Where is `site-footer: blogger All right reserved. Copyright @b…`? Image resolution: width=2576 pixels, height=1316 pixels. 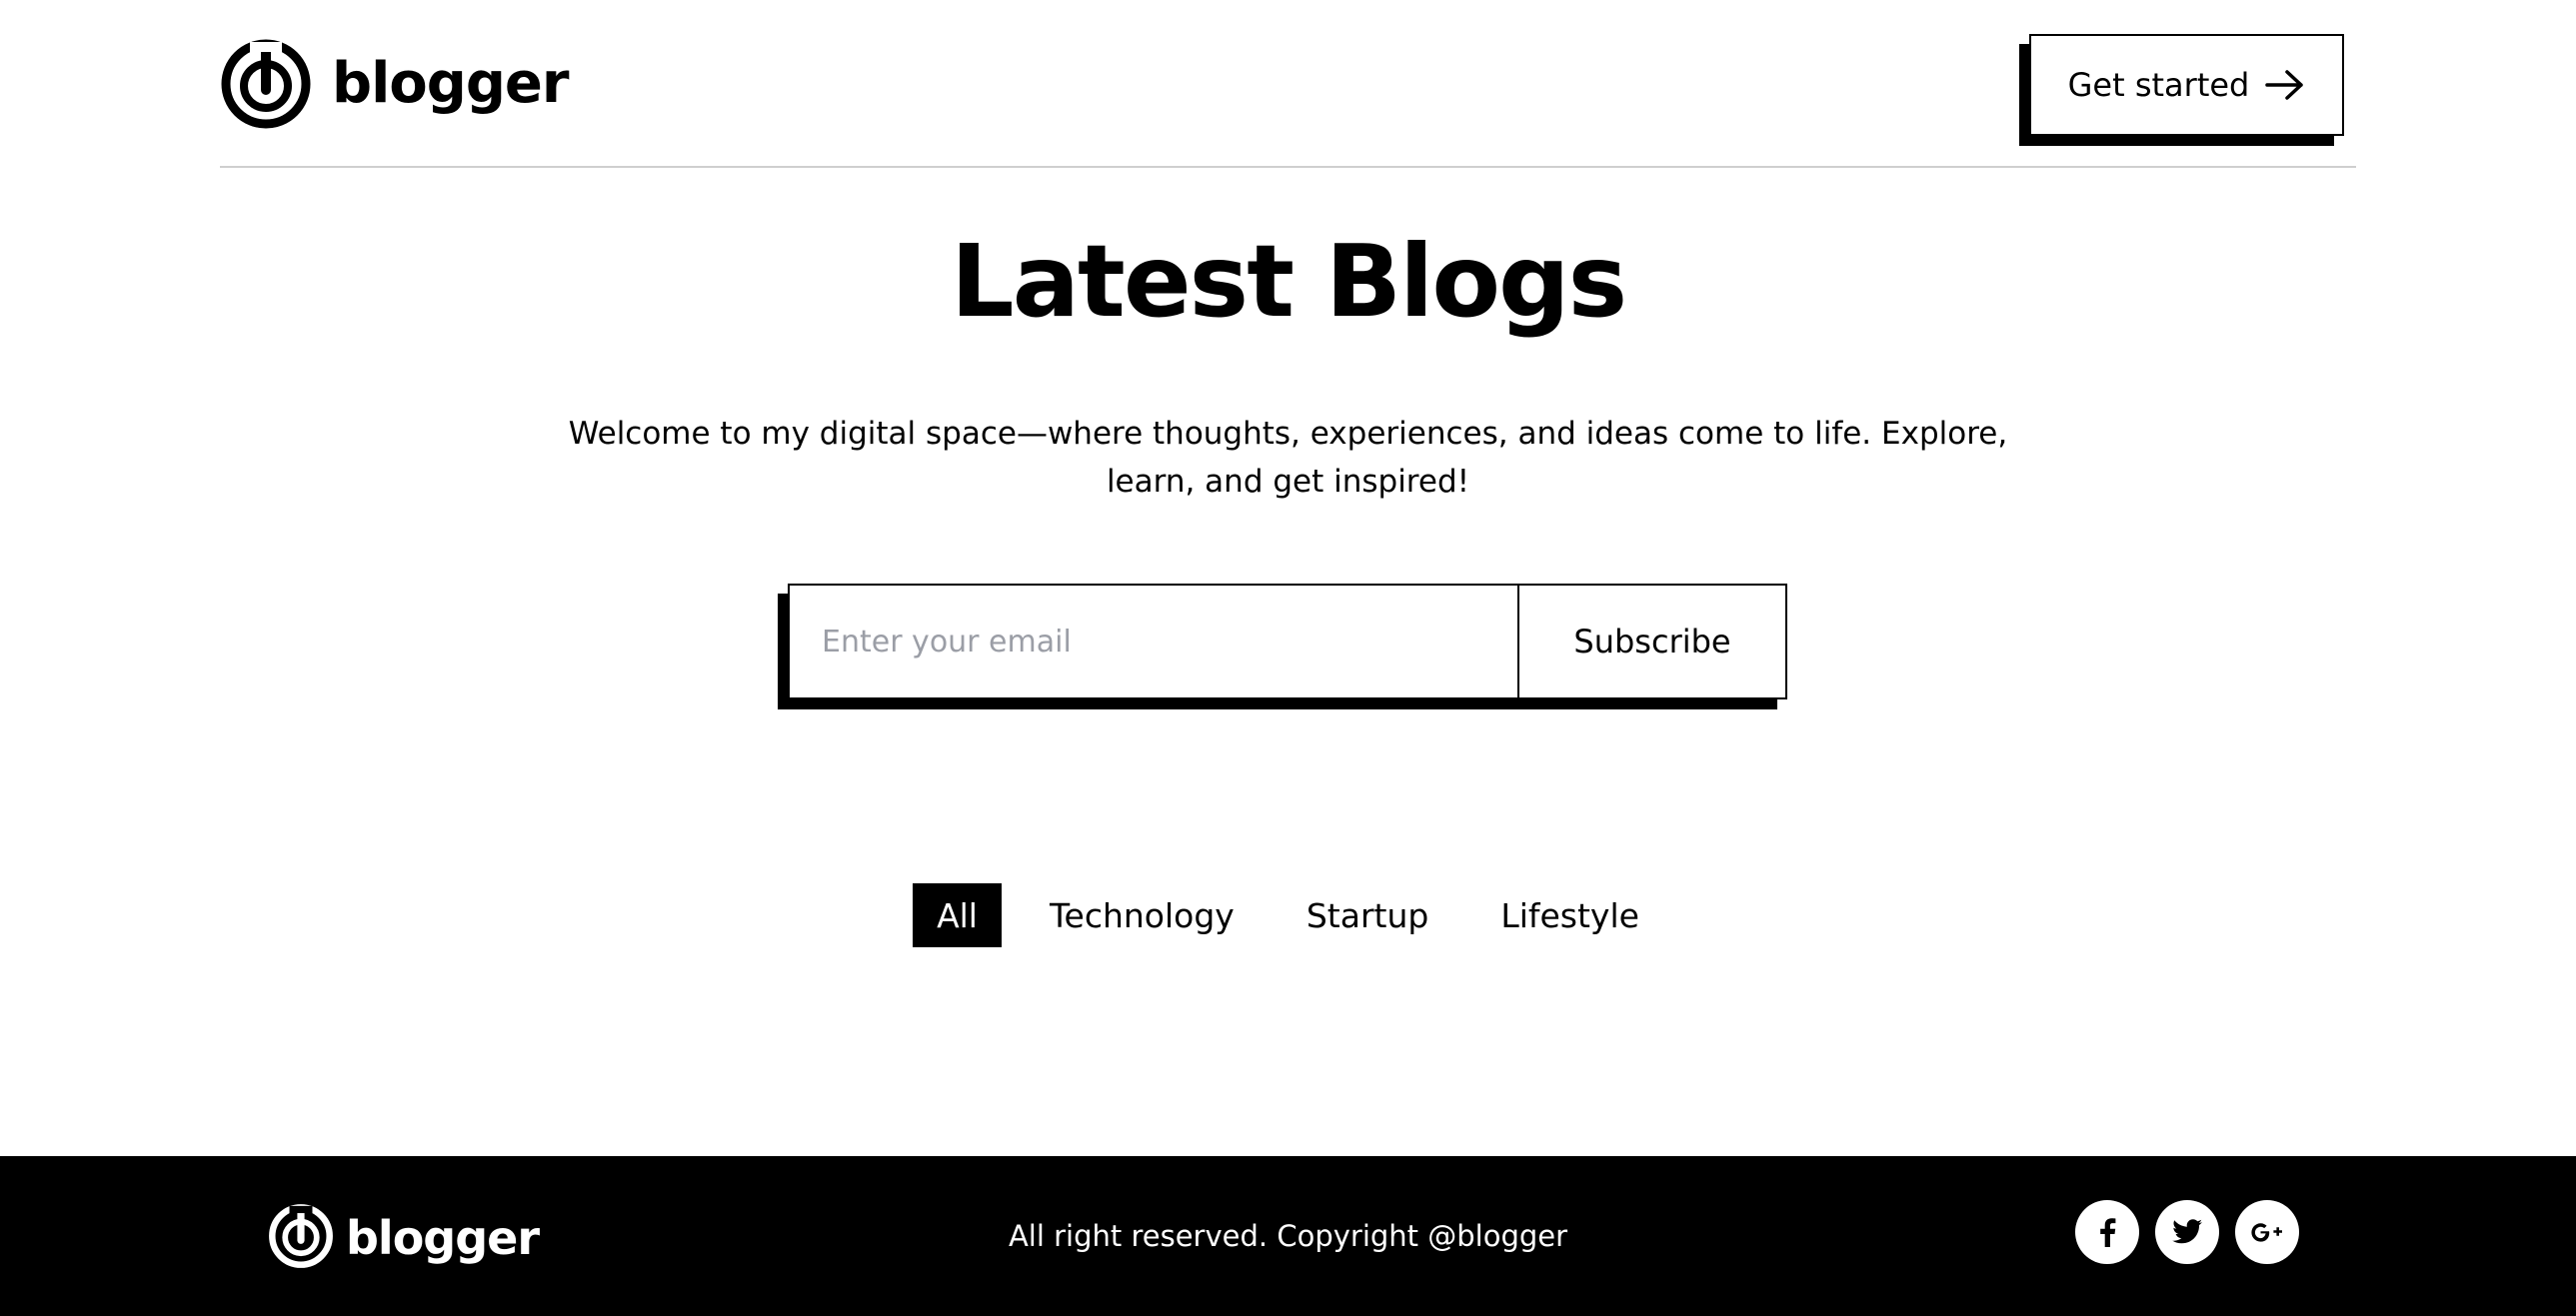
site-footer: blogger All right reserved. Copyright @b… is located at coordinates (1288, 1236).